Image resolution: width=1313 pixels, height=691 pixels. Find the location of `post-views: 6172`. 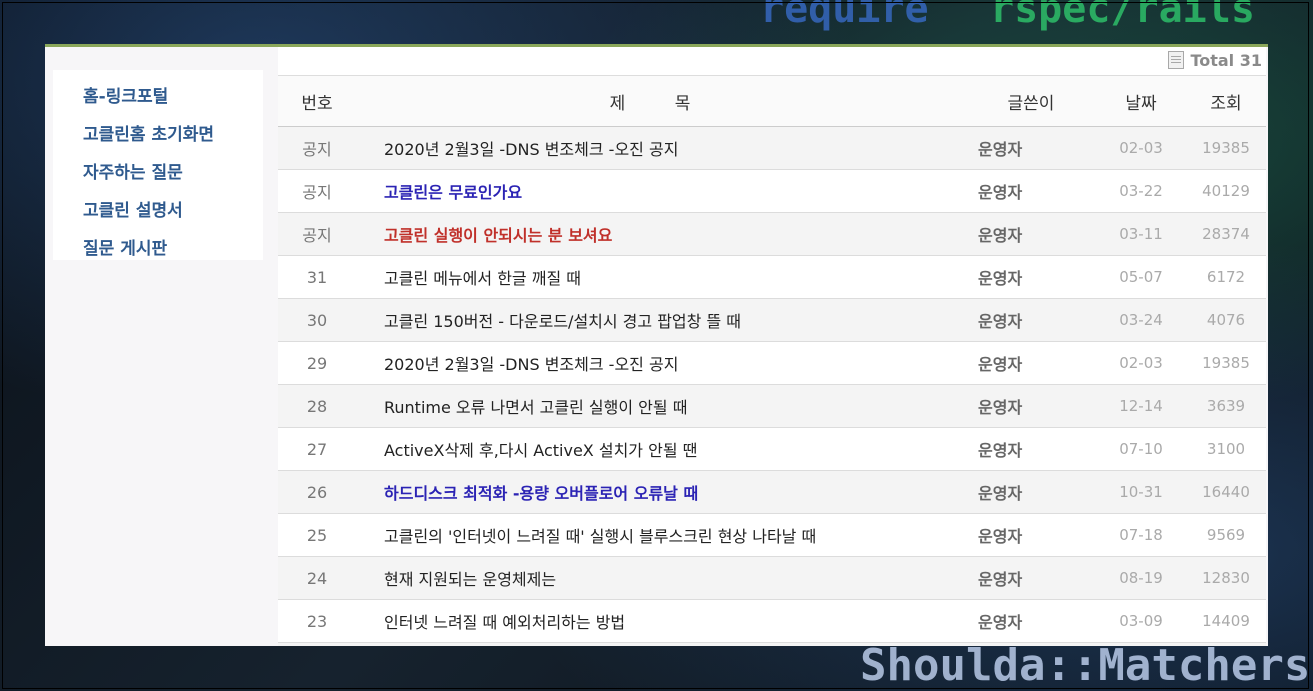

post-views: 6172 is located at coordinates (1226, 277).